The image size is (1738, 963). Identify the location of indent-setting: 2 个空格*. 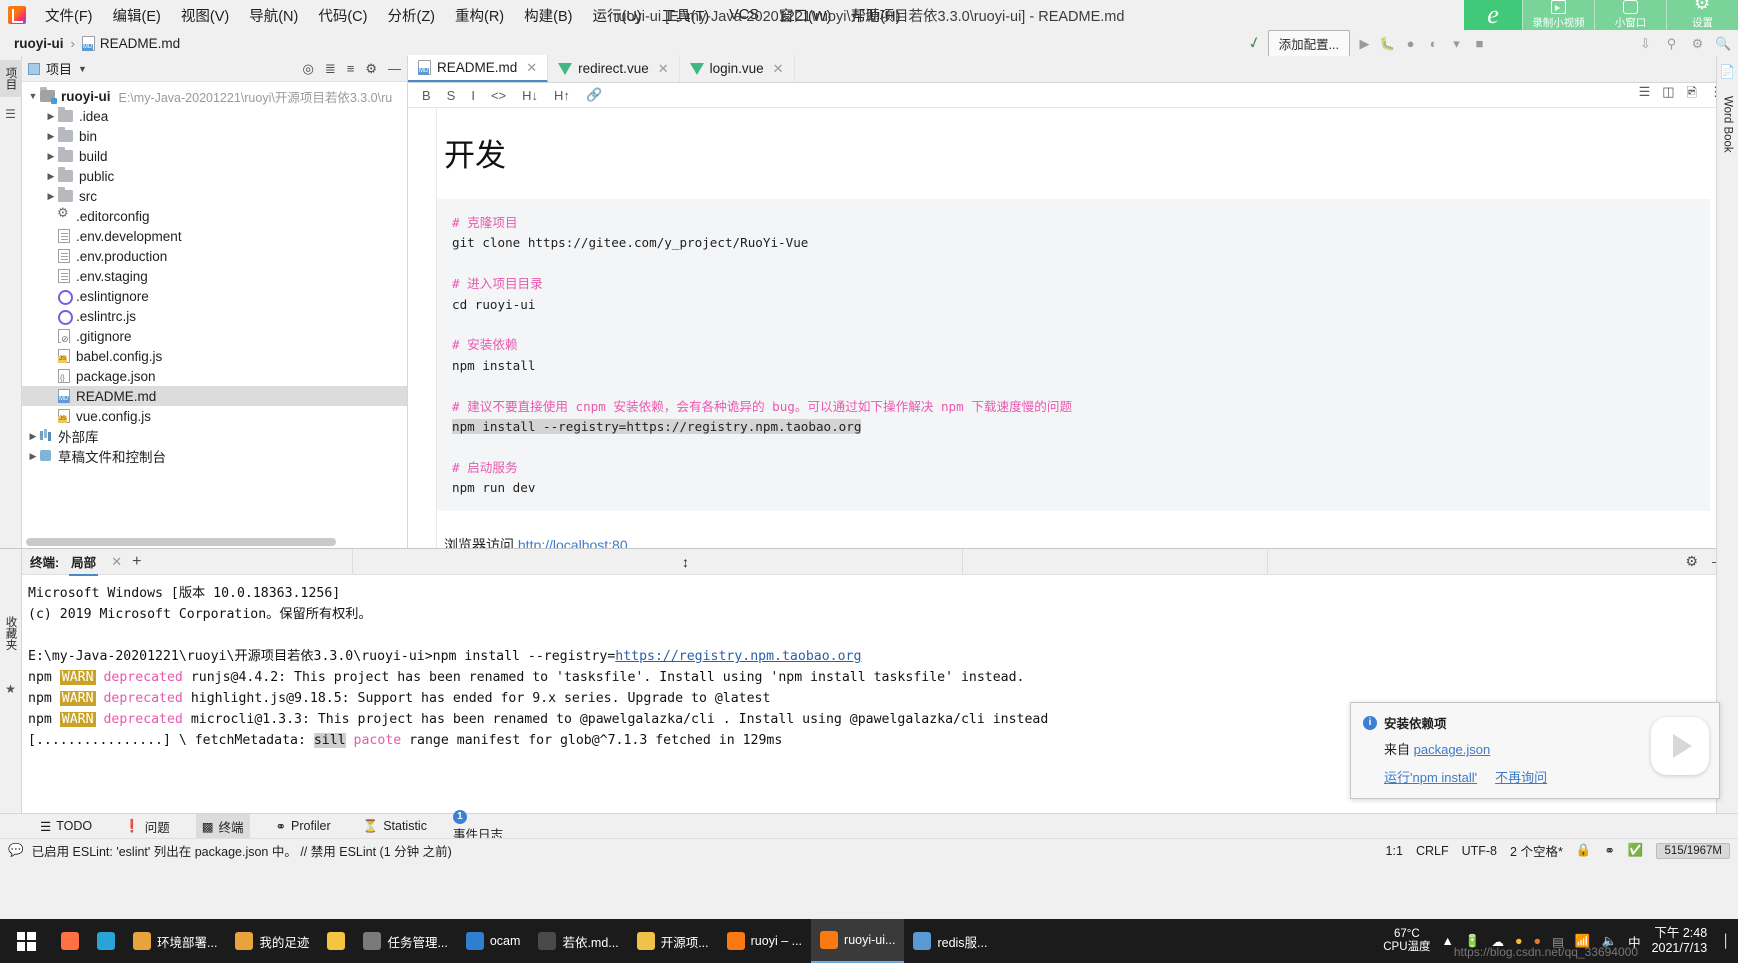
(1536, 850).